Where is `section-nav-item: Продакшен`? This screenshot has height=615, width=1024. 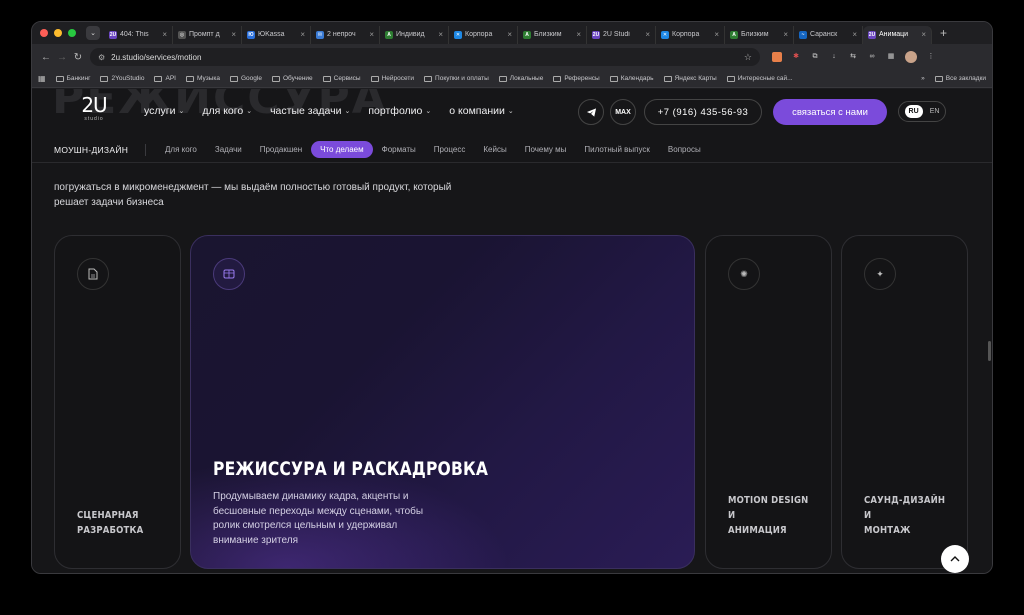 section-nav-item: Продакшен is located at coordinates (281, 149).